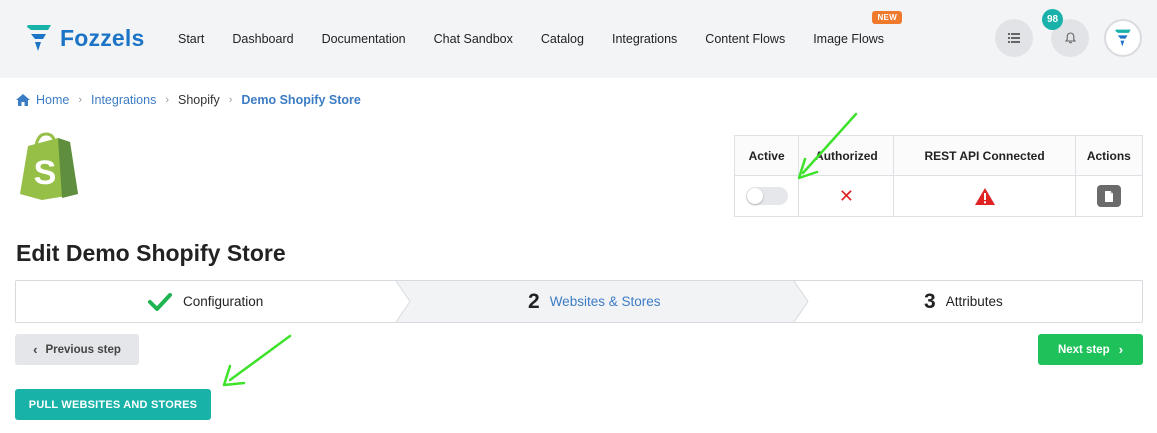 This screenshot has height=433, width=1157. Describe the element at coordinates (301, 100) in the screenshot. I see `breadcrumb-current: Demo Shopify Store` at that location.